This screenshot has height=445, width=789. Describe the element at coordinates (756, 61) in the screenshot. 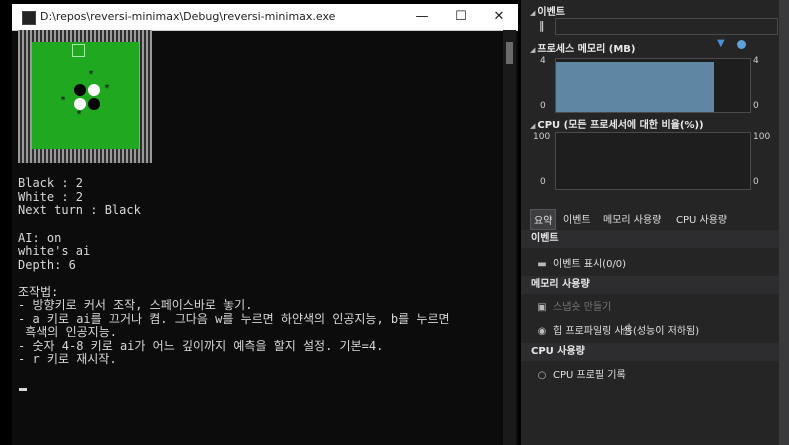

I see `memory-axis-max-right: 4` at that location.